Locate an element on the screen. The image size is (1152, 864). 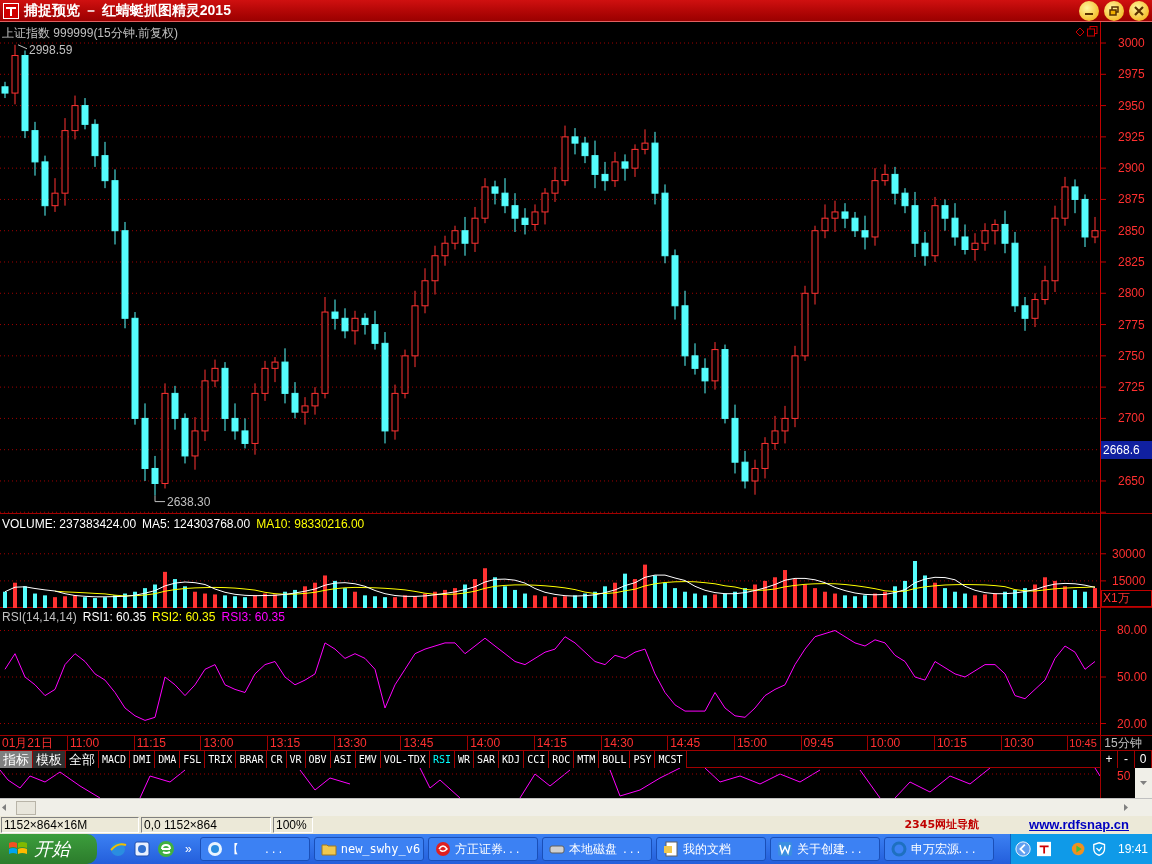
rsi3-value: RSI3: 60.35 is located at coordinates (253, 617).